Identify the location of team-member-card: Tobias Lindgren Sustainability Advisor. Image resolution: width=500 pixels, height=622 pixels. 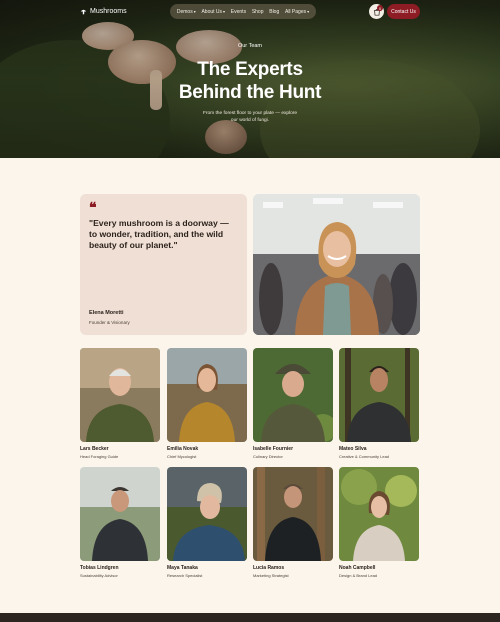
(120, 522).